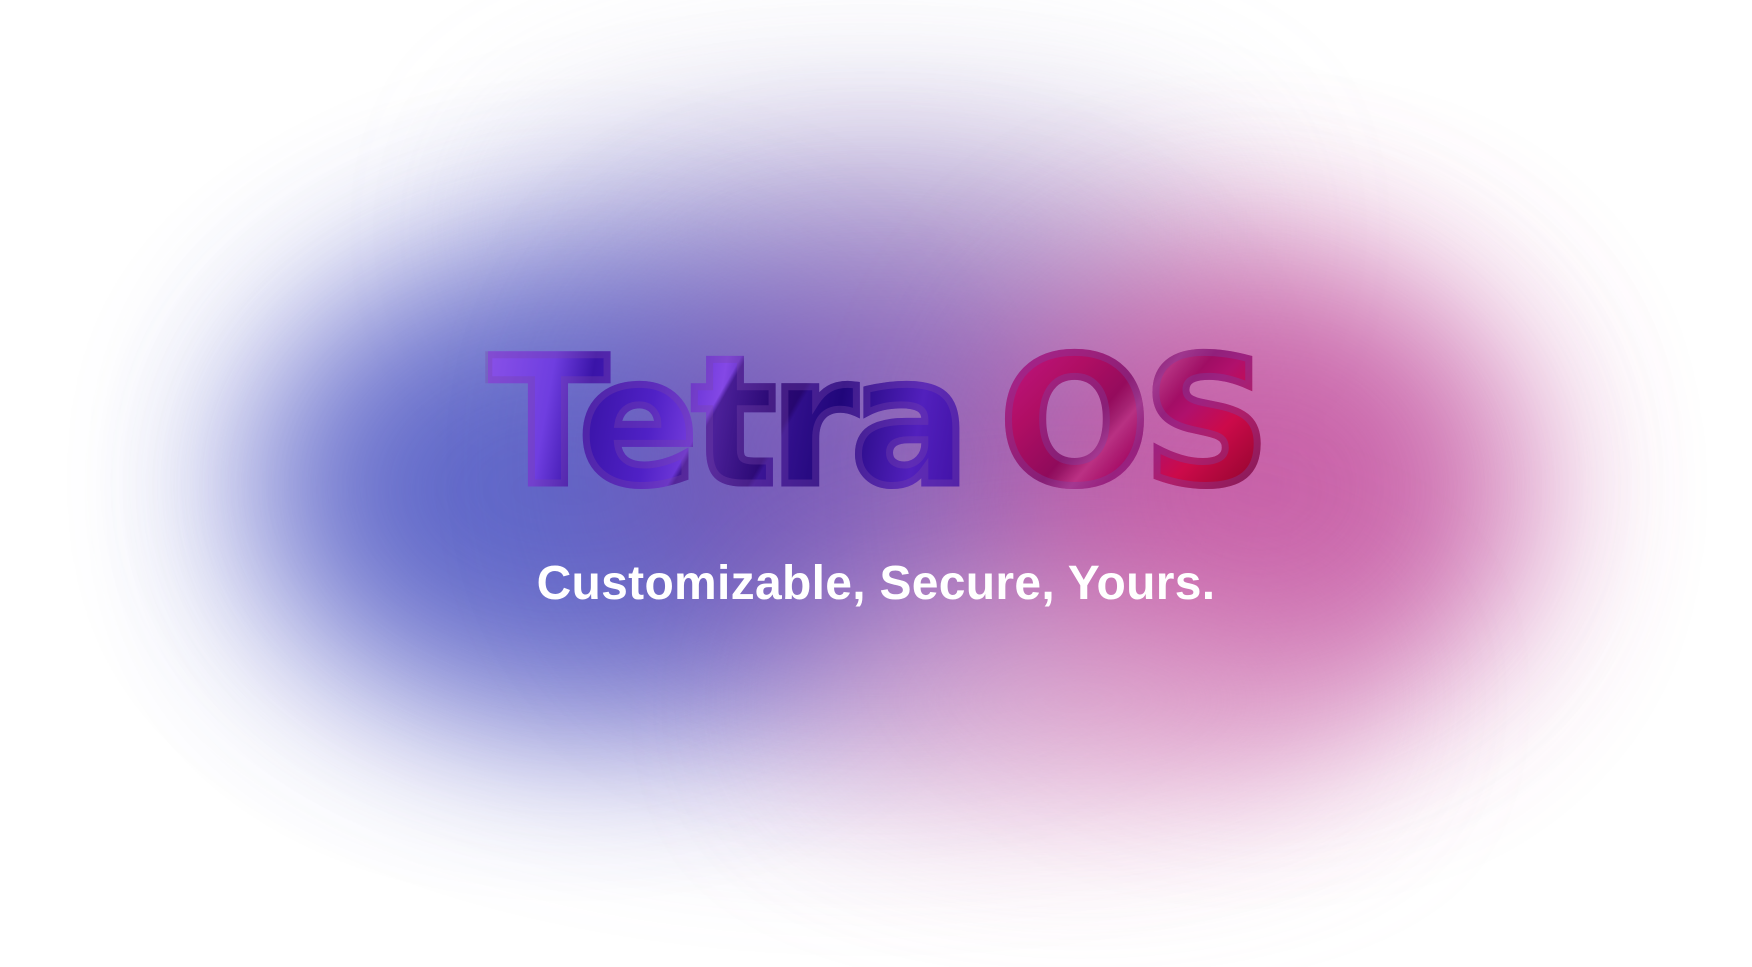  Describe the element at coordinates (728, 422) in the screenshot. I see `title-word-tetra: Tetra` at that location.